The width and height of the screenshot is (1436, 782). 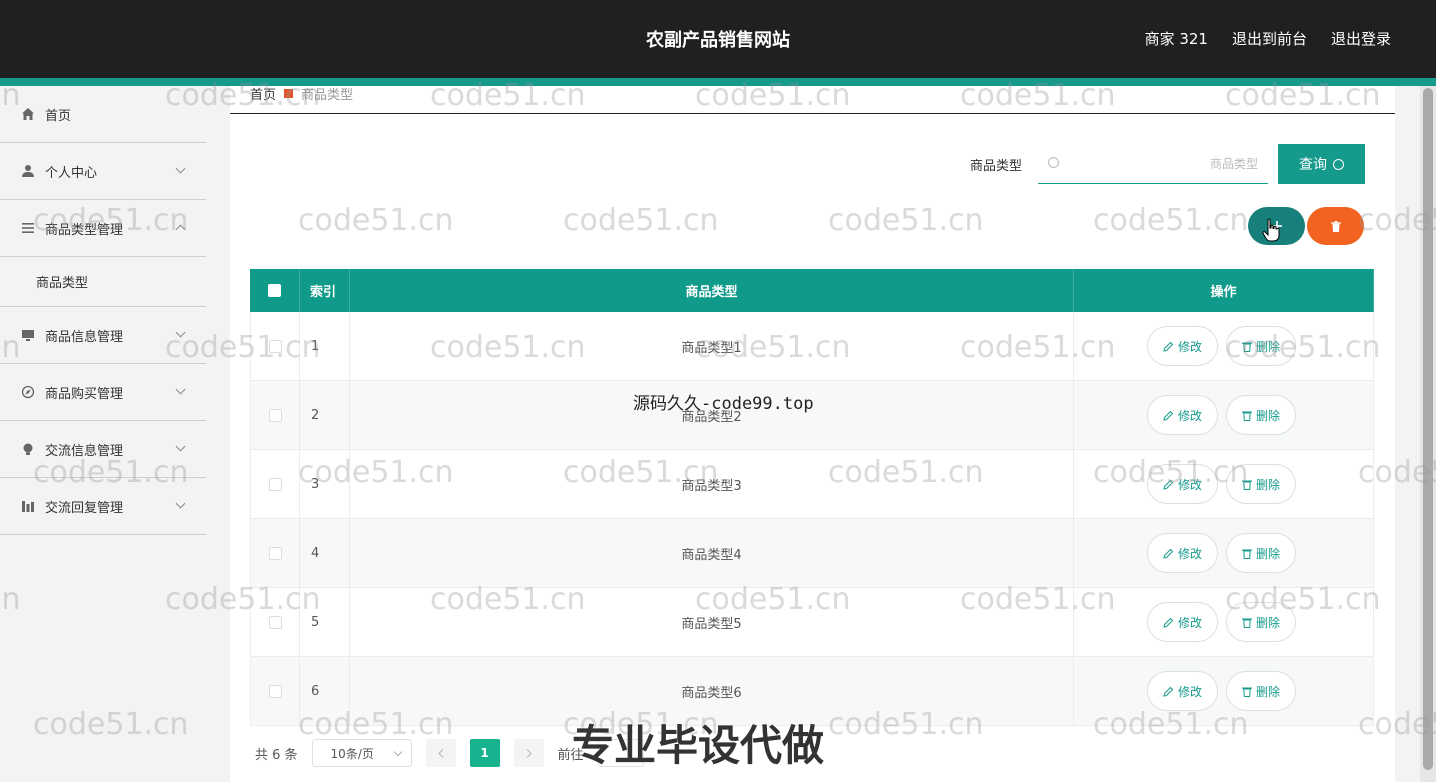 I want to click on row-type-name: 商品类型1, so click(x=712, y=346).